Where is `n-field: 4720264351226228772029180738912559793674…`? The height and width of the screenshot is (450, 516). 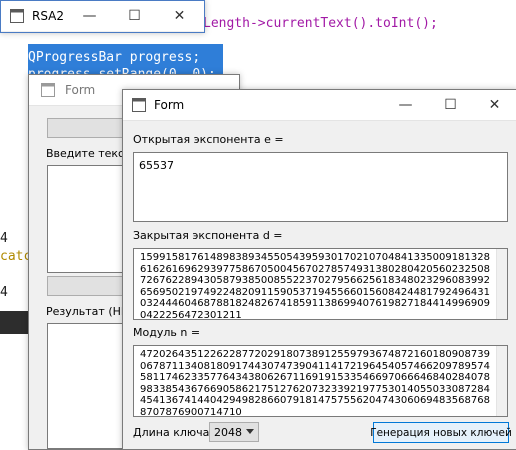 n-field: 4720264351226228772029180738912559793674… is located at coordinates (320, 381).